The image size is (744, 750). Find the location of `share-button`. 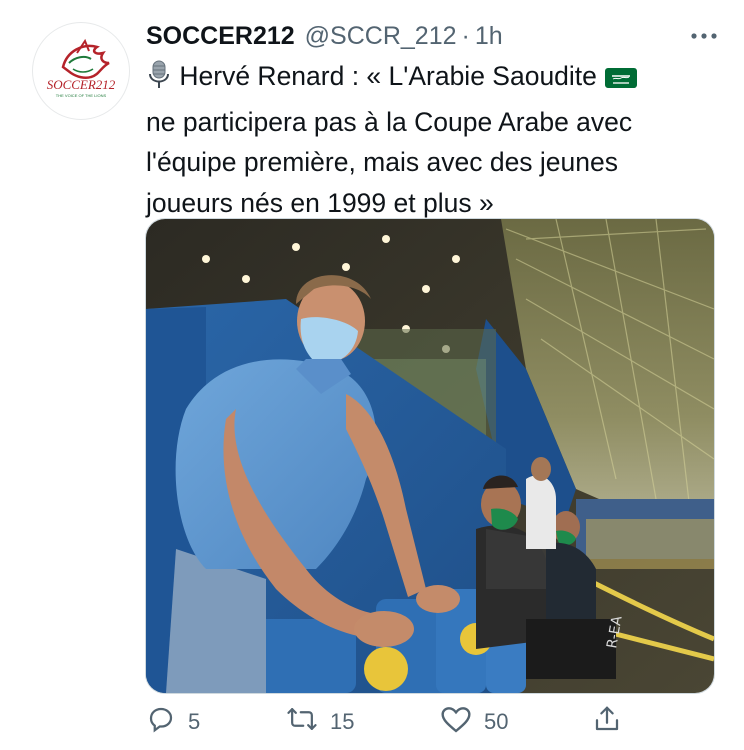

share-button is located at coordinates (607, 722).